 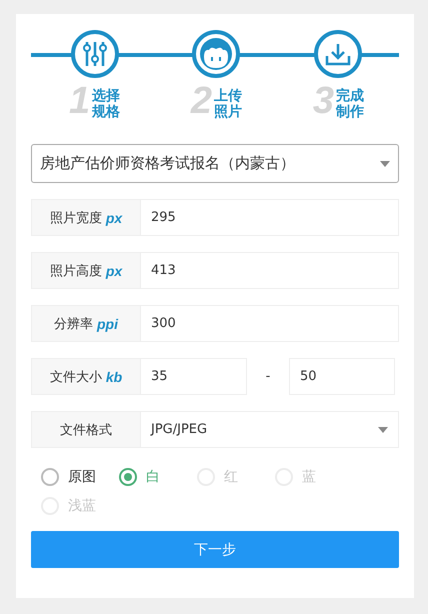 What do you see at coordinates (270, 429) in the screenshot?
I see `format-select: JPG/JPEG` at bounding box center [270, 429].